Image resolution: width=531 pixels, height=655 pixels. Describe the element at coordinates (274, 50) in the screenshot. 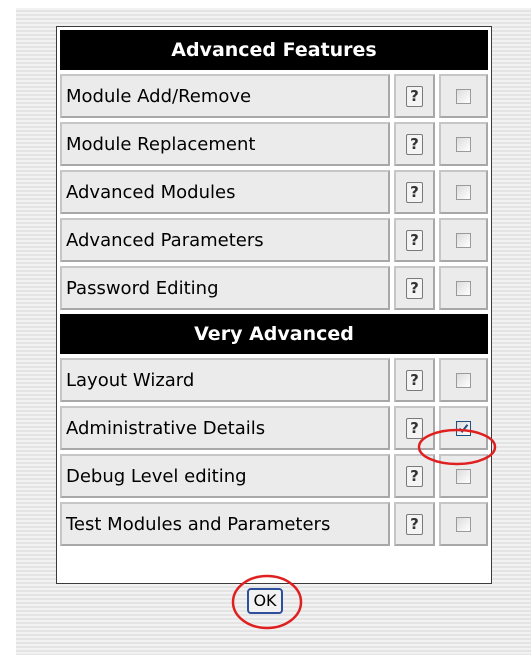

I see `section-header-advanced-features: Advanced Features` at that location.